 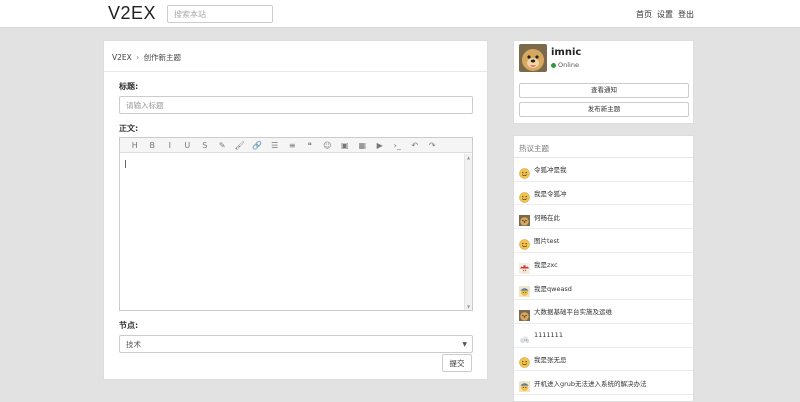 What do you see at coordinates (604, 90) in the screenshot?
I see `view-notifications-button: 查看通知` at bounding box center [604, 90].